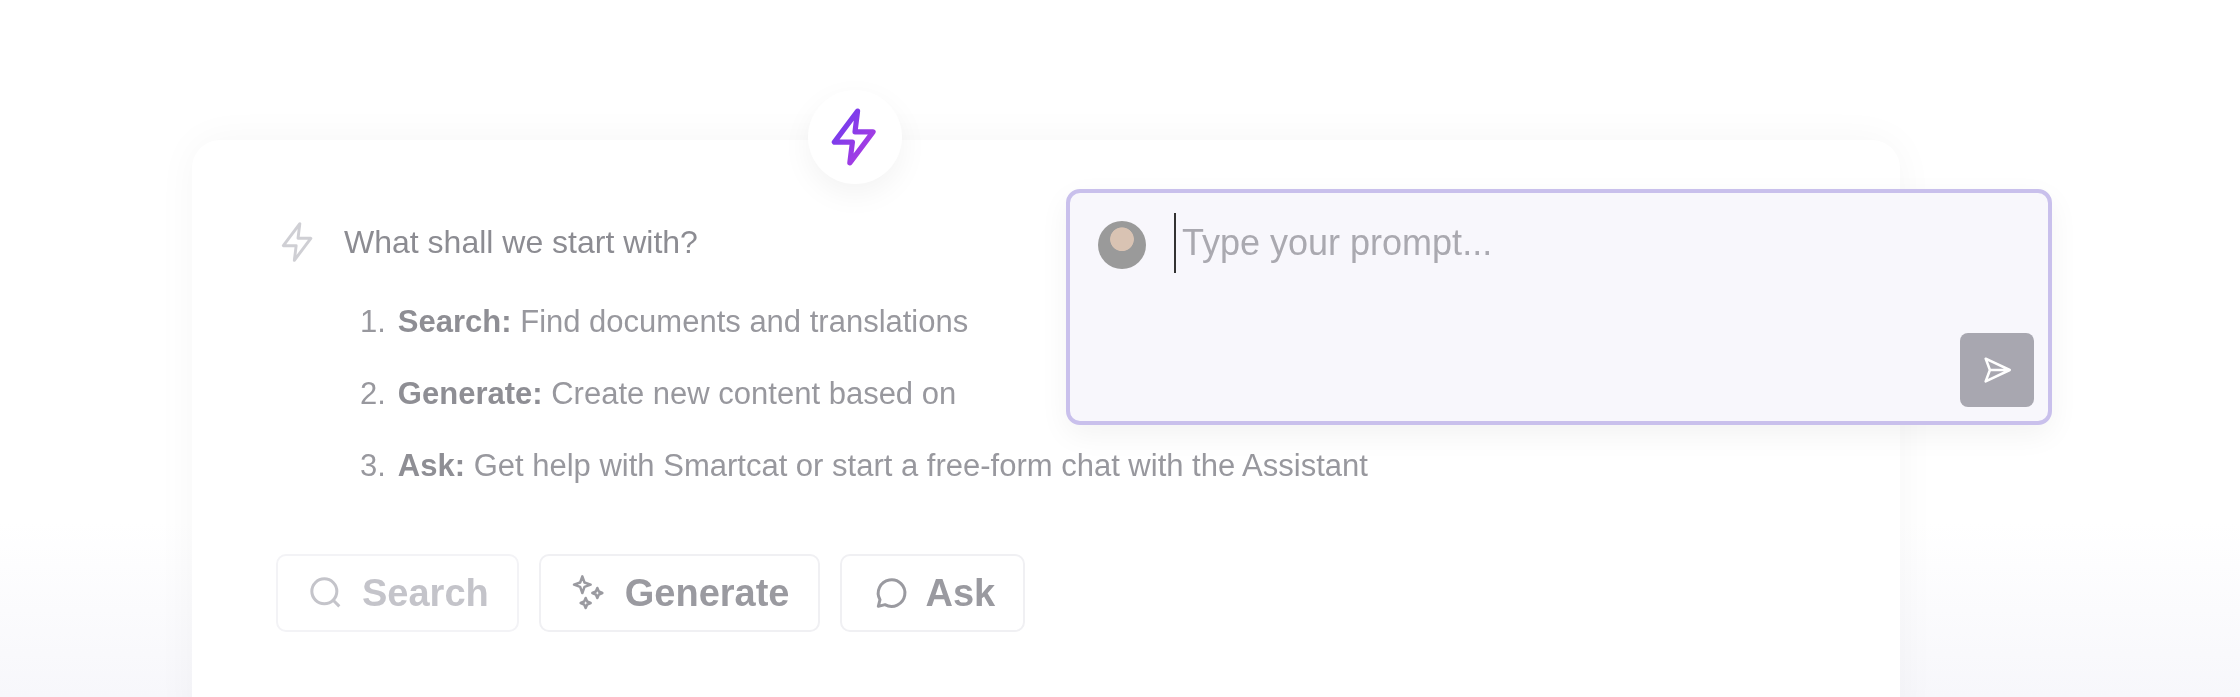 This screenshot has width=2240, height=697. What do you see at coordinates (679, 593) in the screenshot?
I see `action-button: Generate` at bounding box center [679, 593].